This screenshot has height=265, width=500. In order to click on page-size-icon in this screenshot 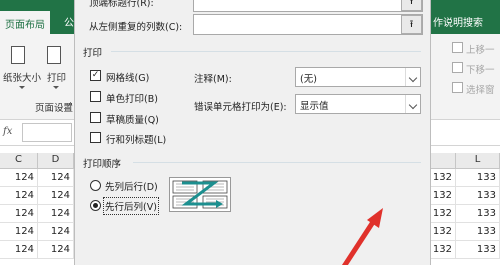, I will do `click(18, 55)`.